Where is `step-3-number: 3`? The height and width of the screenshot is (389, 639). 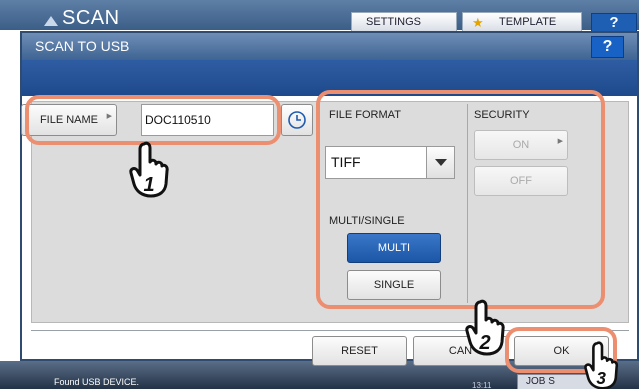
step-3-number: 3 is located at coordinates (601, 378).